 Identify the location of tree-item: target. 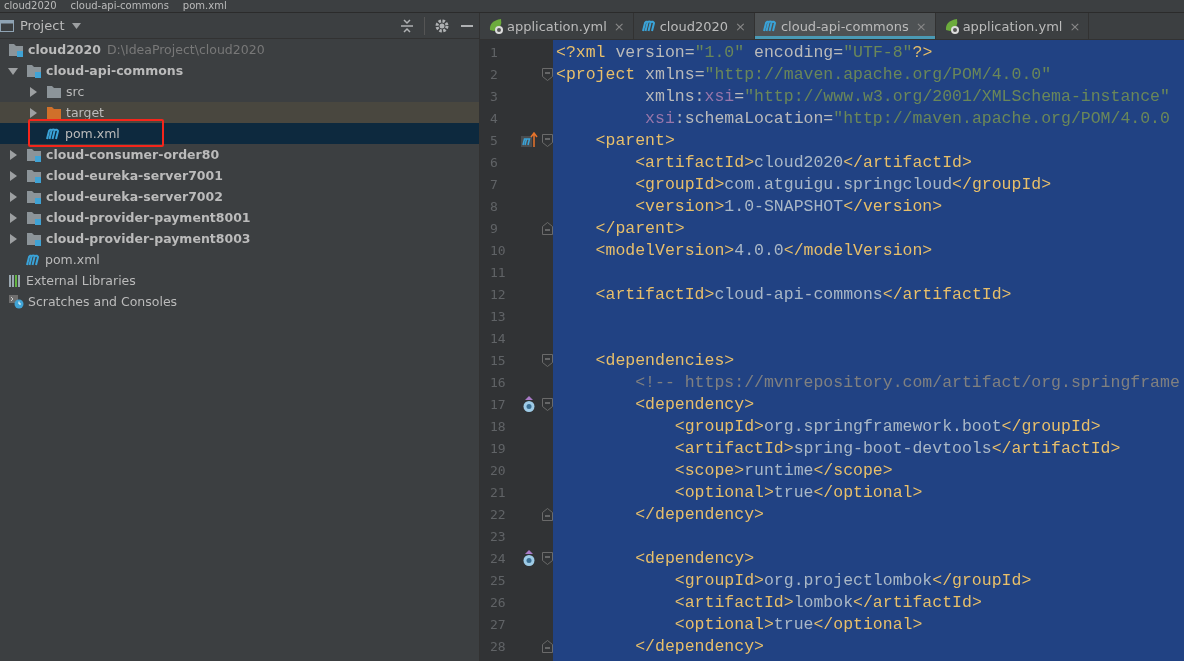
(239, 112).